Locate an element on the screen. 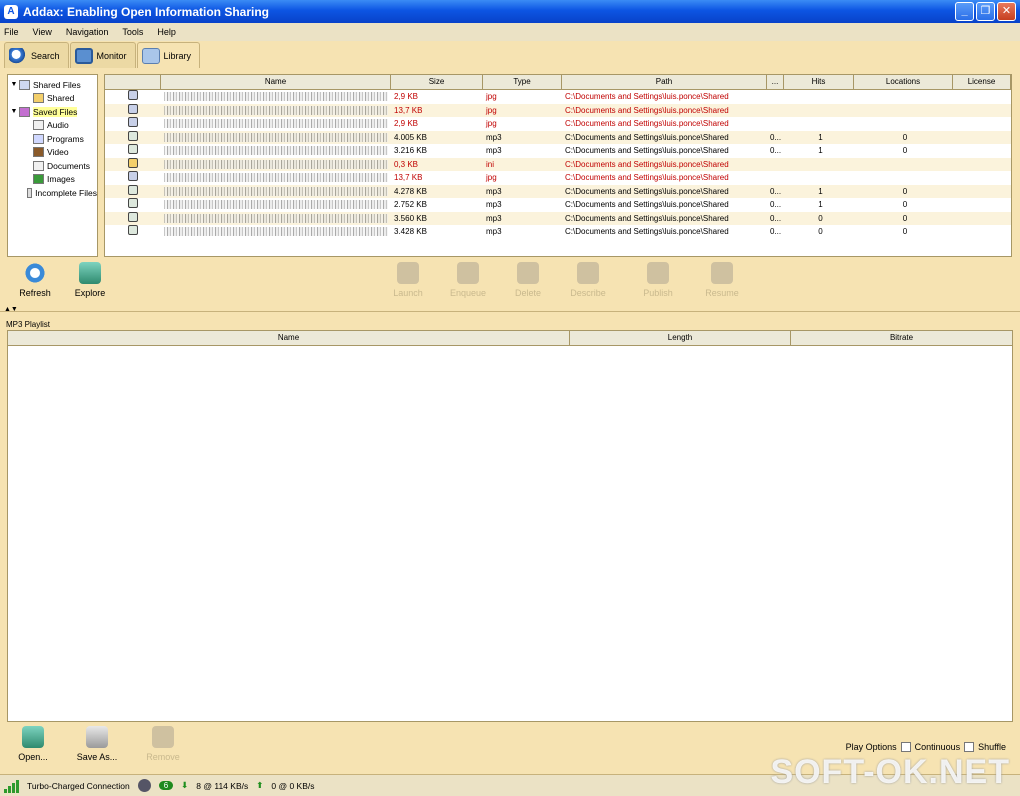 The width and height of the screenshot is (1020, 796). tab-library: Library is located at coordinates (168, 55).